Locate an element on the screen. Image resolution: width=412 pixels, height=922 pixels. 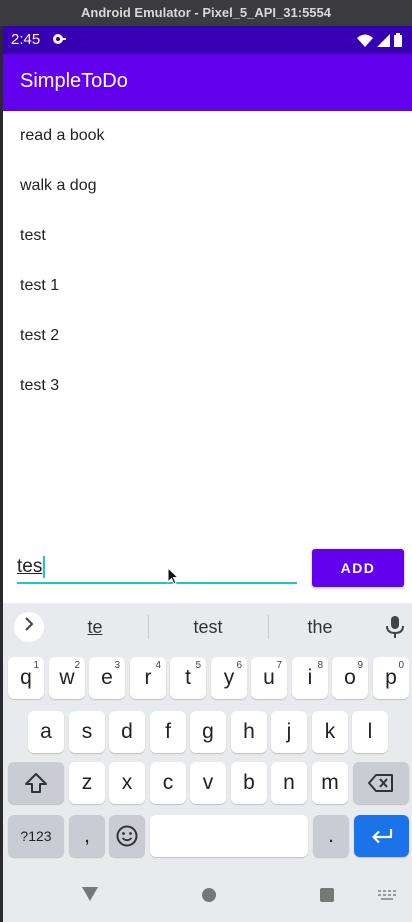
todo-item: test 3 is located at coordinates (207, 386).